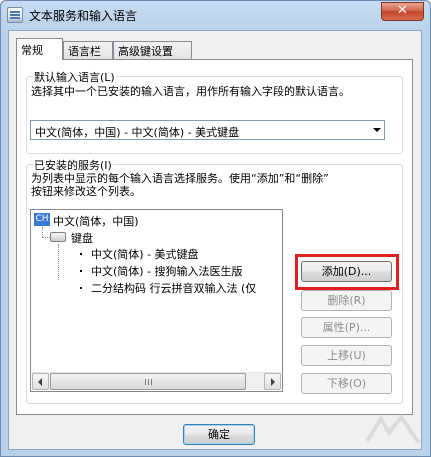  I want to click on scroll-right-button, so click(272, 381).